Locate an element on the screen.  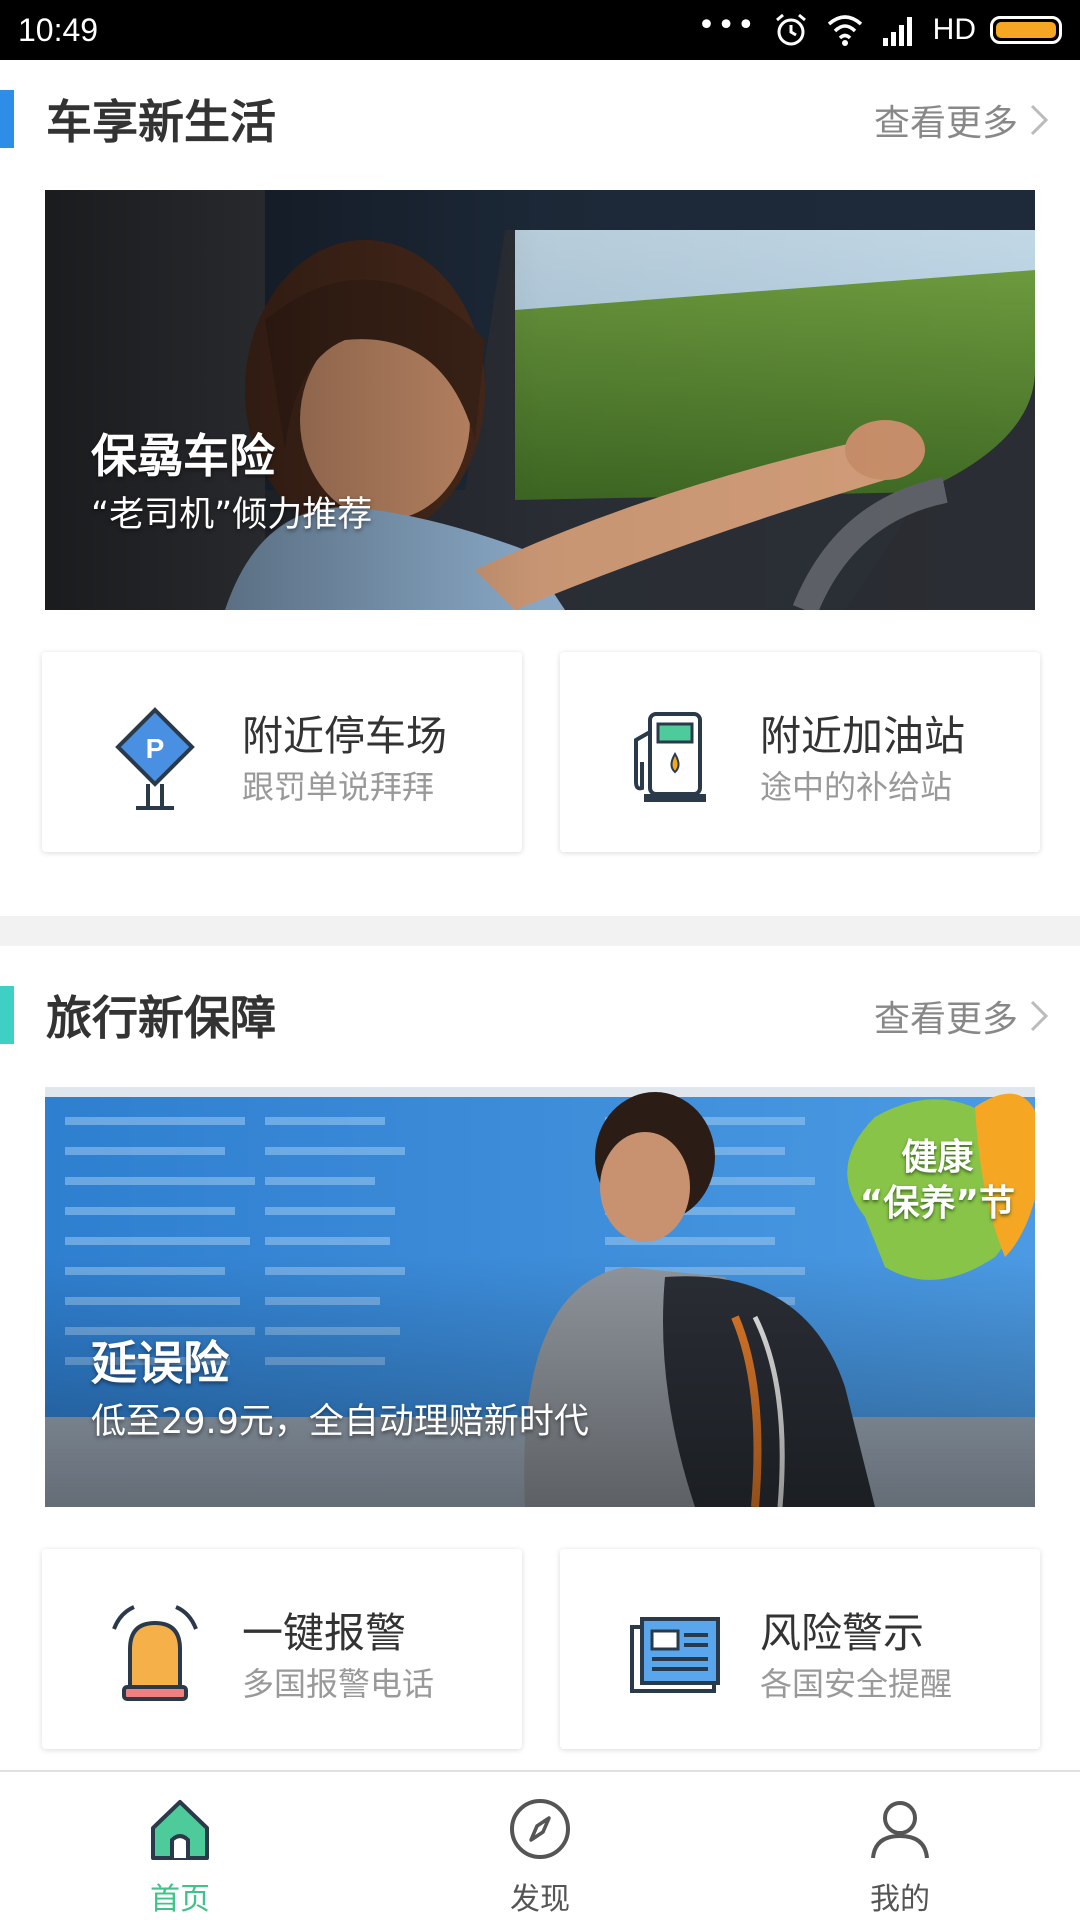
alarm-clock-icon is located at coordinates (790, 29).